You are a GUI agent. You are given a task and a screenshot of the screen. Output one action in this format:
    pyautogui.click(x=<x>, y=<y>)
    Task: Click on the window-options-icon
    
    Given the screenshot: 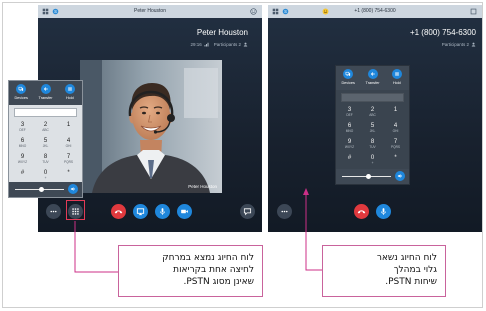 What is the action you would take?
    pyautogui.click(x=473, y=11)
    